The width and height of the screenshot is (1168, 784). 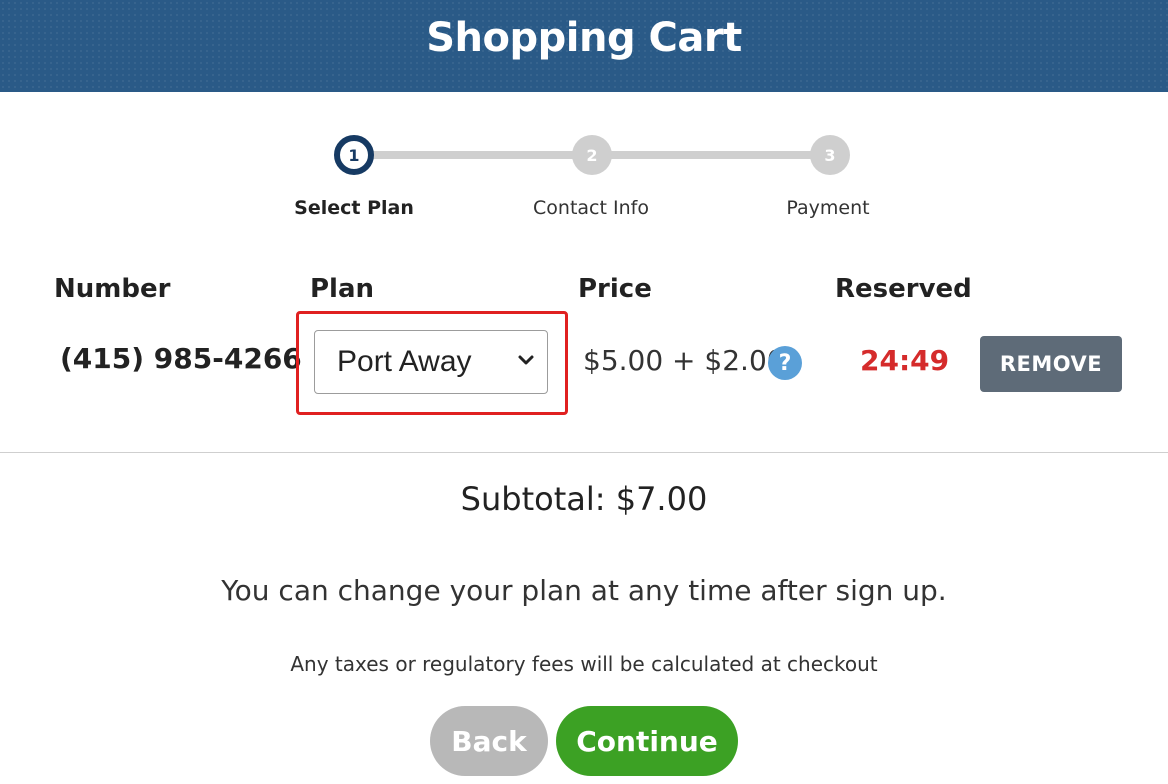 I want to click on plan-select-value: Port Away, so click(x=404, y=361).